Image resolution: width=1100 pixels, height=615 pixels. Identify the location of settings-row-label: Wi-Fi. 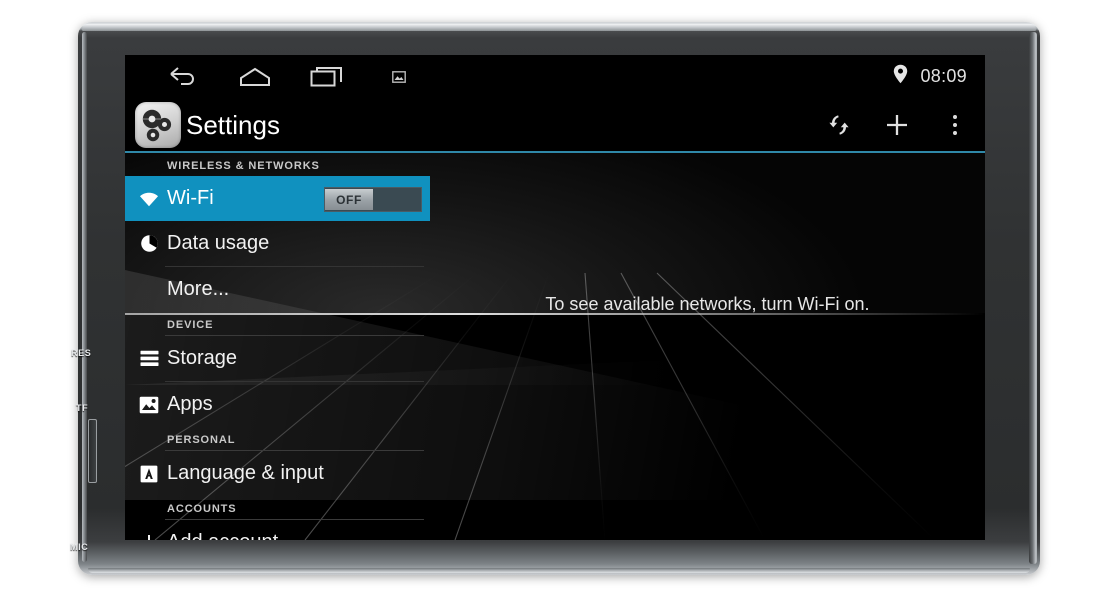
(190, 198).